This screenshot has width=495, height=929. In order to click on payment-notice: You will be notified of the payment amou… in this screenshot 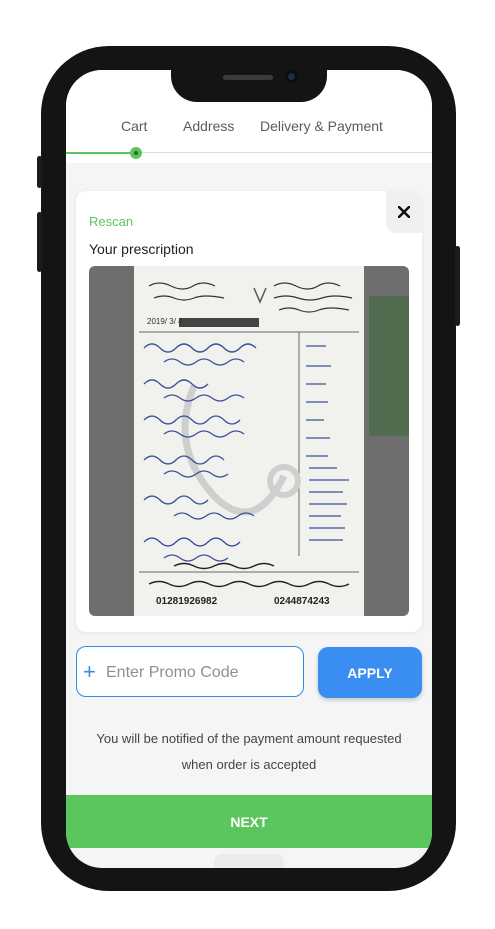, I will do `click(249, 751)`.